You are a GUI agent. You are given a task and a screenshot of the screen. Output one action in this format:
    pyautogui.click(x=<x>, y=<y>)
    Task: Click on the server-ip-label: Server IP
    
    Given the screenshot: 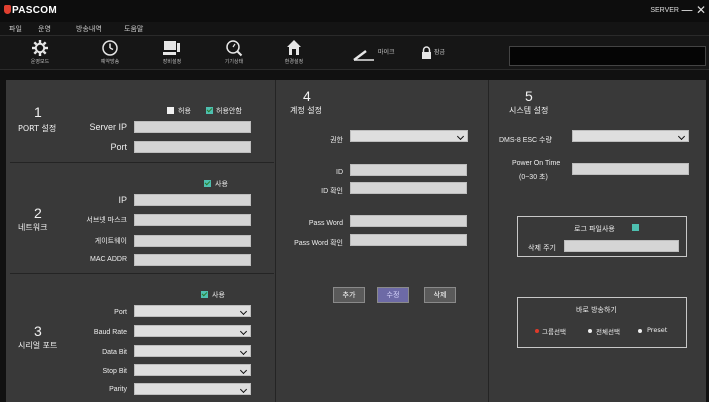 What is the action you would take?
    pyautogui.click(x=108, y=127)
    